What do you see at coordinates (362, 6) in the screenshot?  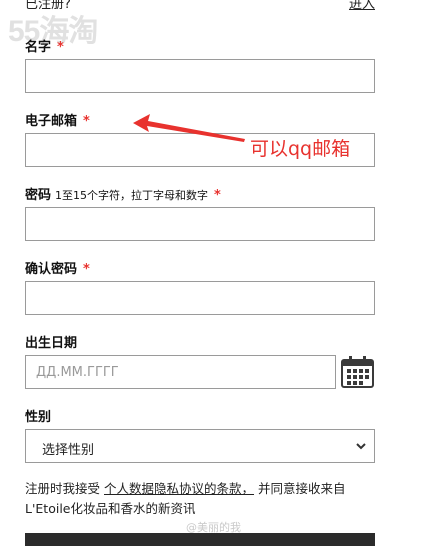 I see `login-link: 进入` at bounding box center [362, 6].